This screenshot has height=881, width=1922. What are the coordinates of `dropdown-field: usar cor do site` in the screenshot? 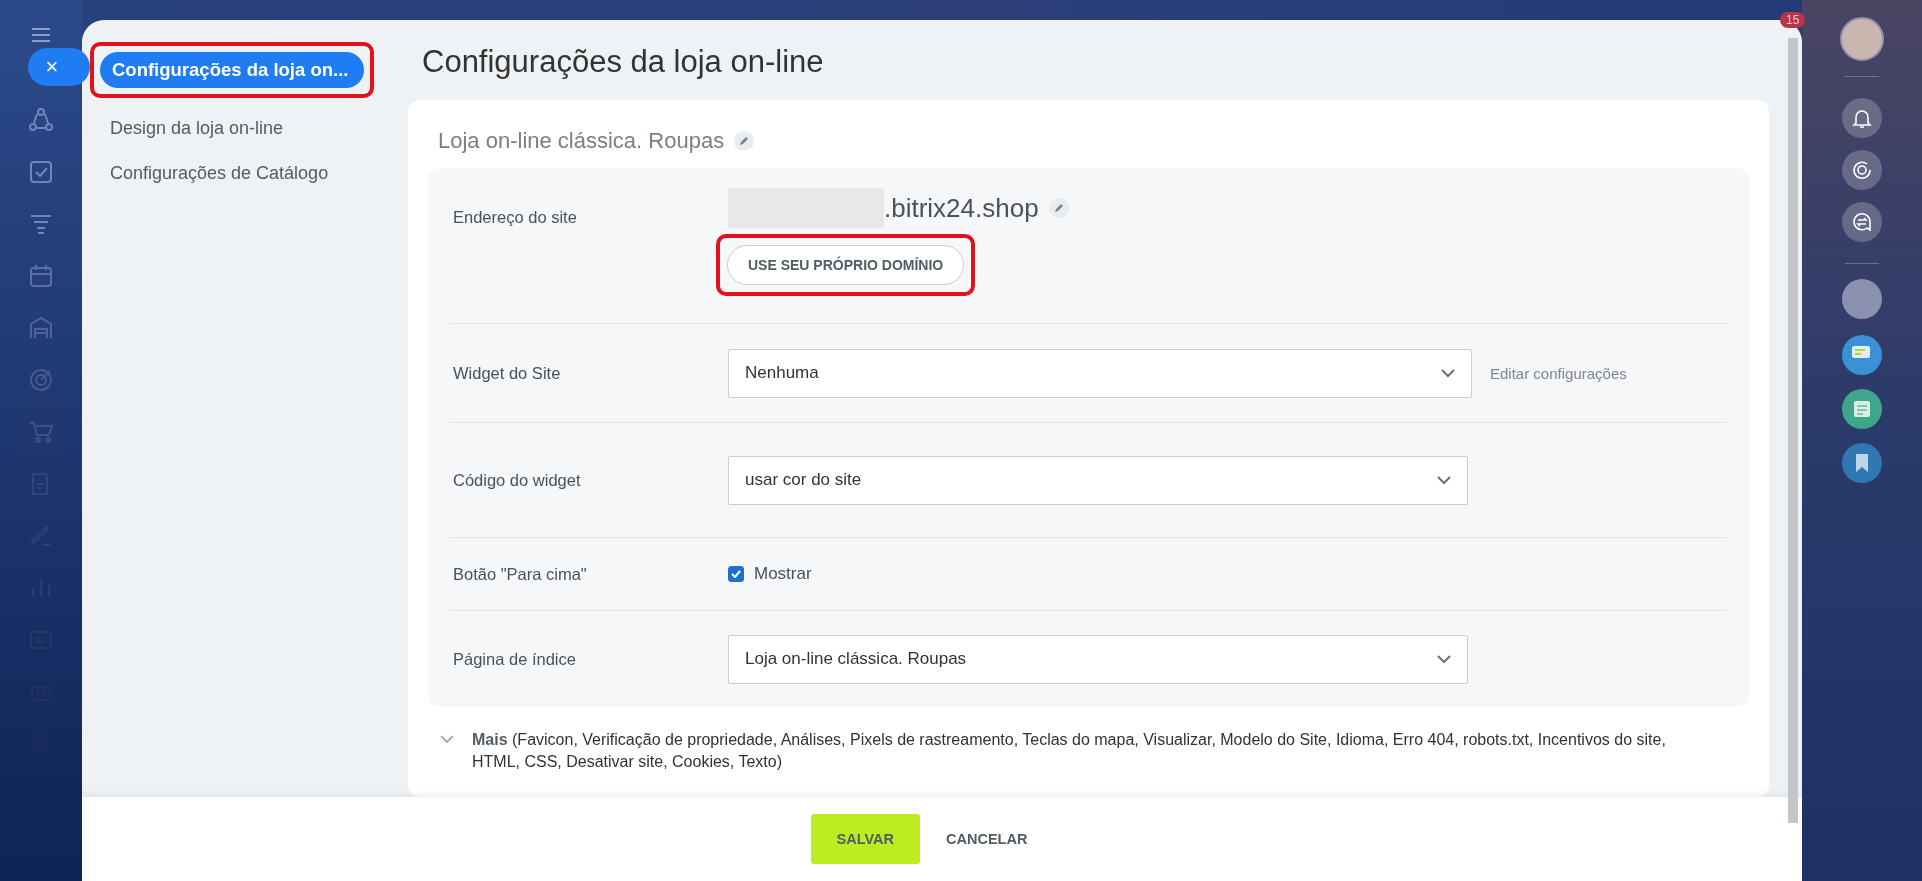 It's located at (1098, 480).